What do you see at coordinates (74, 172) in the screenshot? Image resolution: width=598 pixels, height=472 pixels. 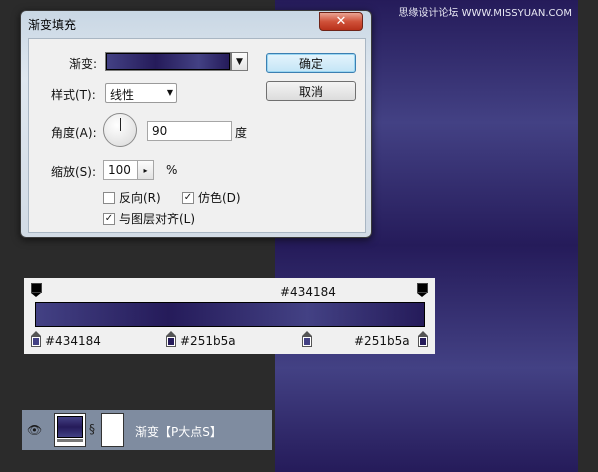 I see `scale-label: 缩放(S):` at bounding box center [74, 172].